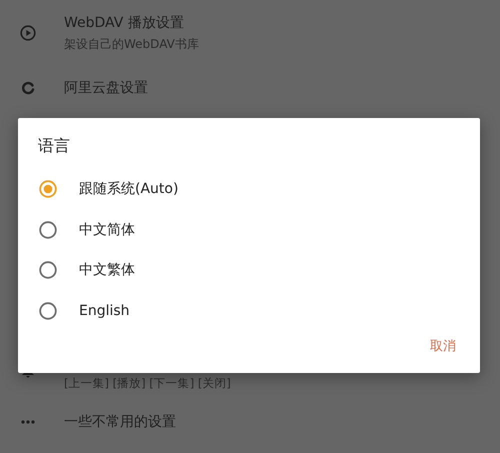  Describe the element at coordinates (107, 270) in the screenshot. I see `option-label: 中文繁体` at that location.